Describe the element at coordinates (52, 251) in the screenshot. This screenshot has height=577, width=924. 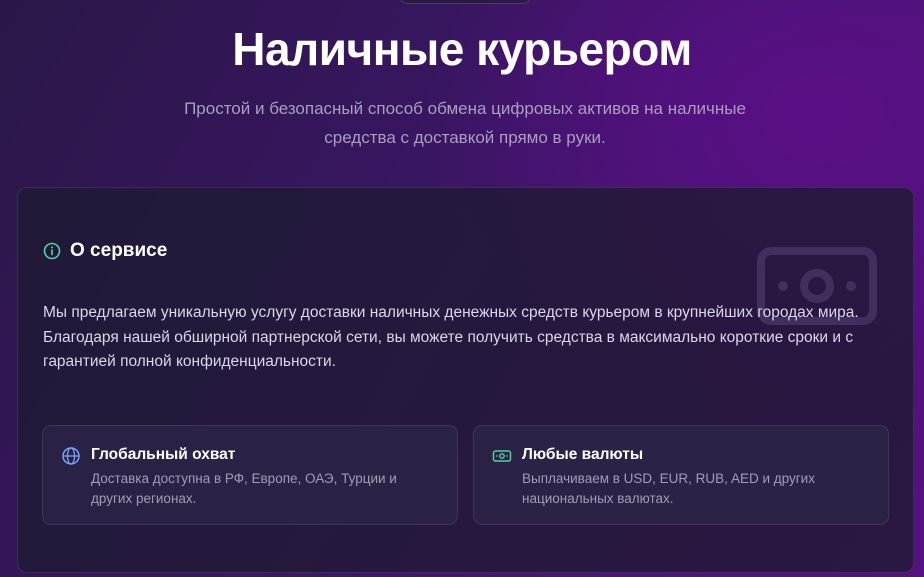
I see `info-icon` at that location.